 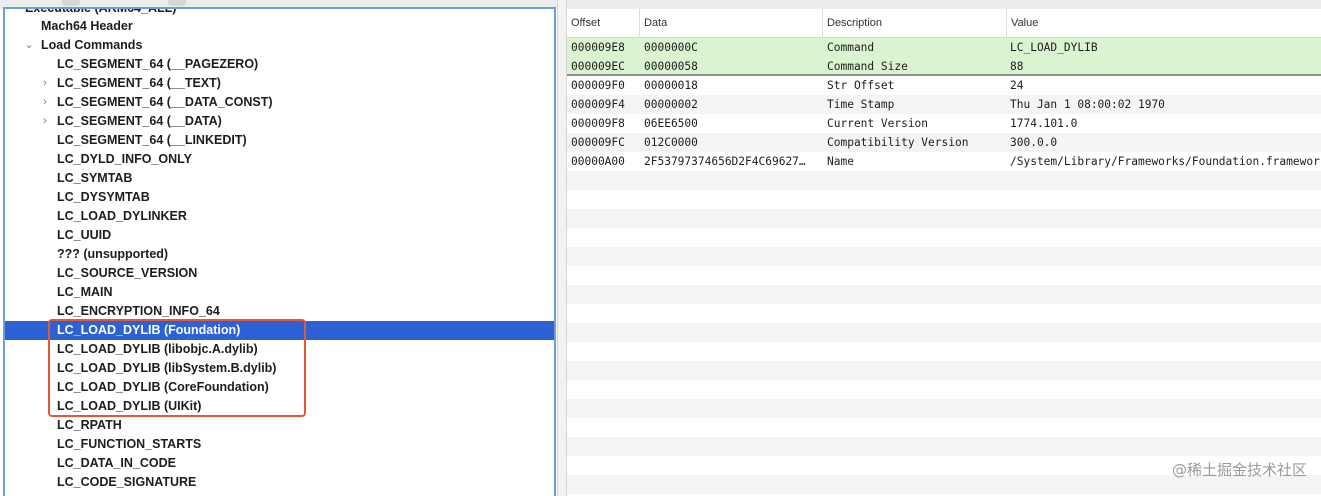 I want to click on cell-data: 012C0000, so click(x=671, y=142).